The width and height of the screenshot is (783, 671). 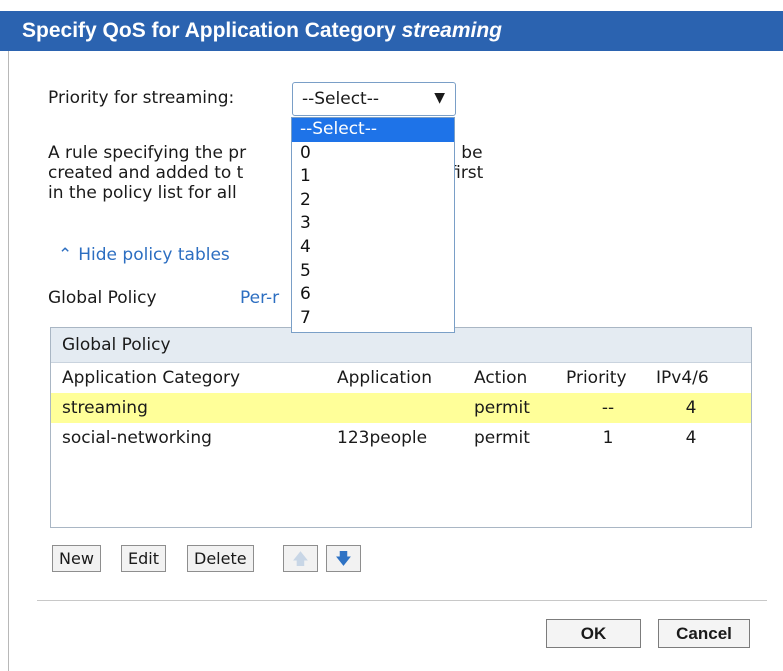 What do you see at coordinates (147, 153) in the screenshot?
I see `description-line-1: A rule specifying the pr` at bounding box center [147, 153].